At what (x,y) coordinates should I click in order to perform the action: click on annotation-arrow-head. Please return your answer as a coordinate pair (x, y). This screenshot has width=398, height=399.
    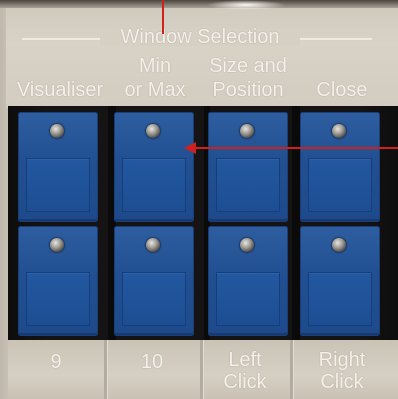
    Looking at the image, I should click on (190, 148).